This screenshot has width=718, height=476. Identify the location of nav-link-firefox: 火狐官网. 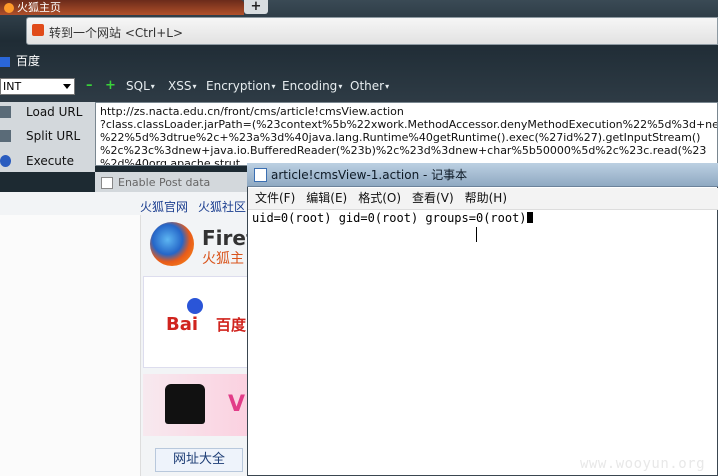
(164, 207).